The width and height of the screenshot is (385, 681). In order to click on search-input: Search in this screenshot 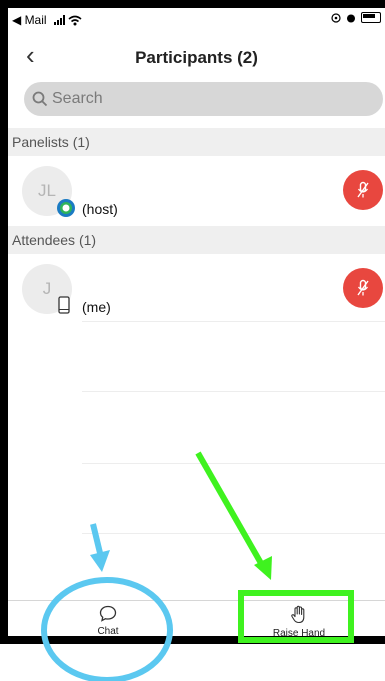, I will do `click(203, 99)`.